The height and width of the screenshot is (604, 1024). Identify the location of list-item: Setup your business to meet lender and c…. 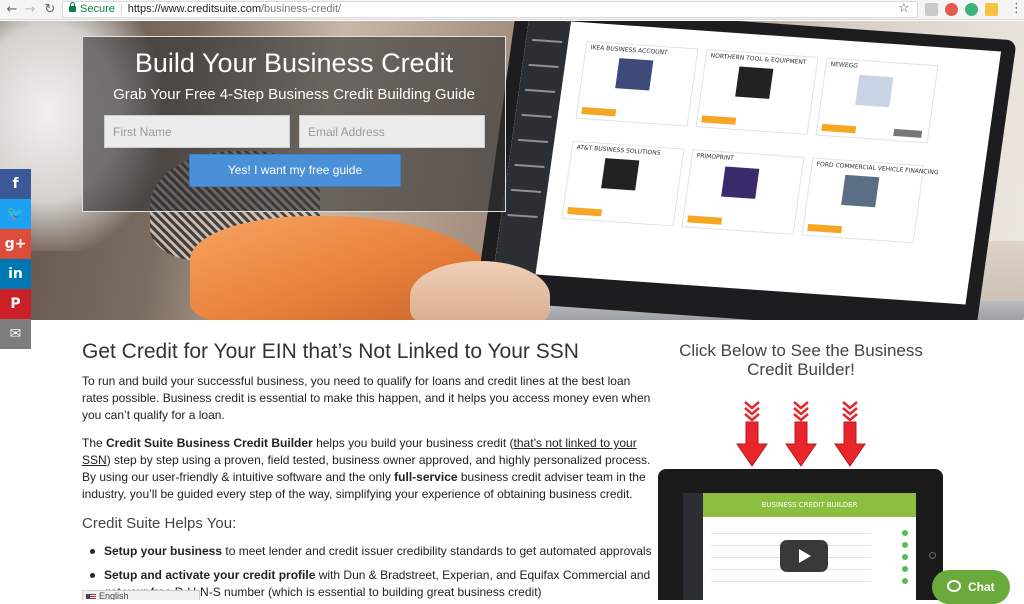
(377, 551).